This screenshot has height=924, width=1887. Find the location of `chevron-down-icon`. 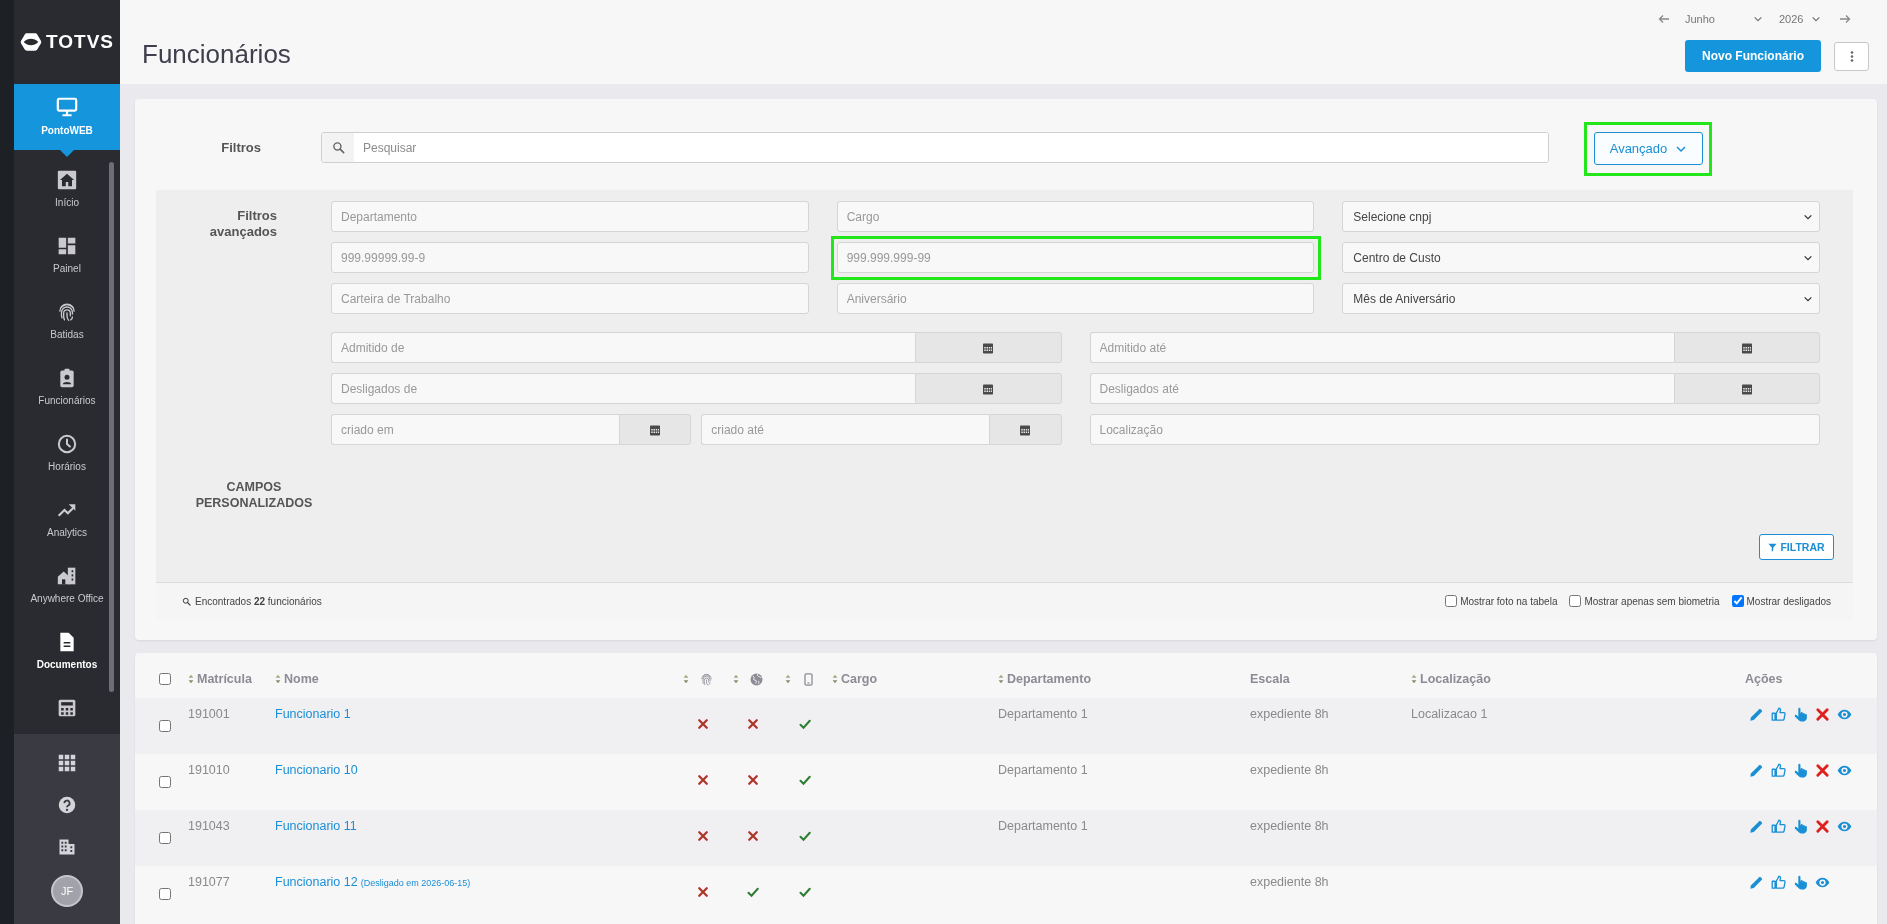

chevron-down-icon is located at coordinates (1816, 19).